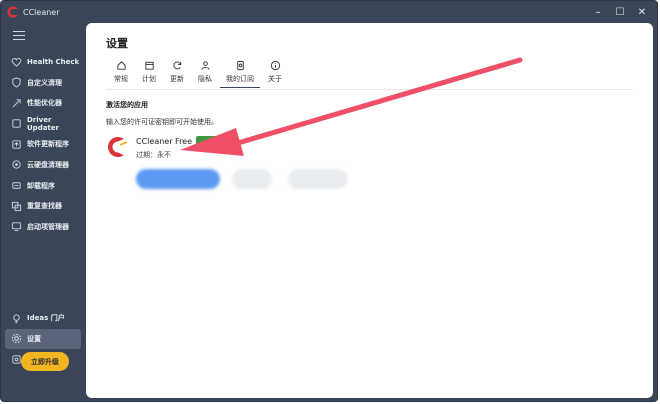 The image size is (660, 404). Describe the element at coordinates (642, 12) in the screenshot. I see `close-icon: ✕` at that location.